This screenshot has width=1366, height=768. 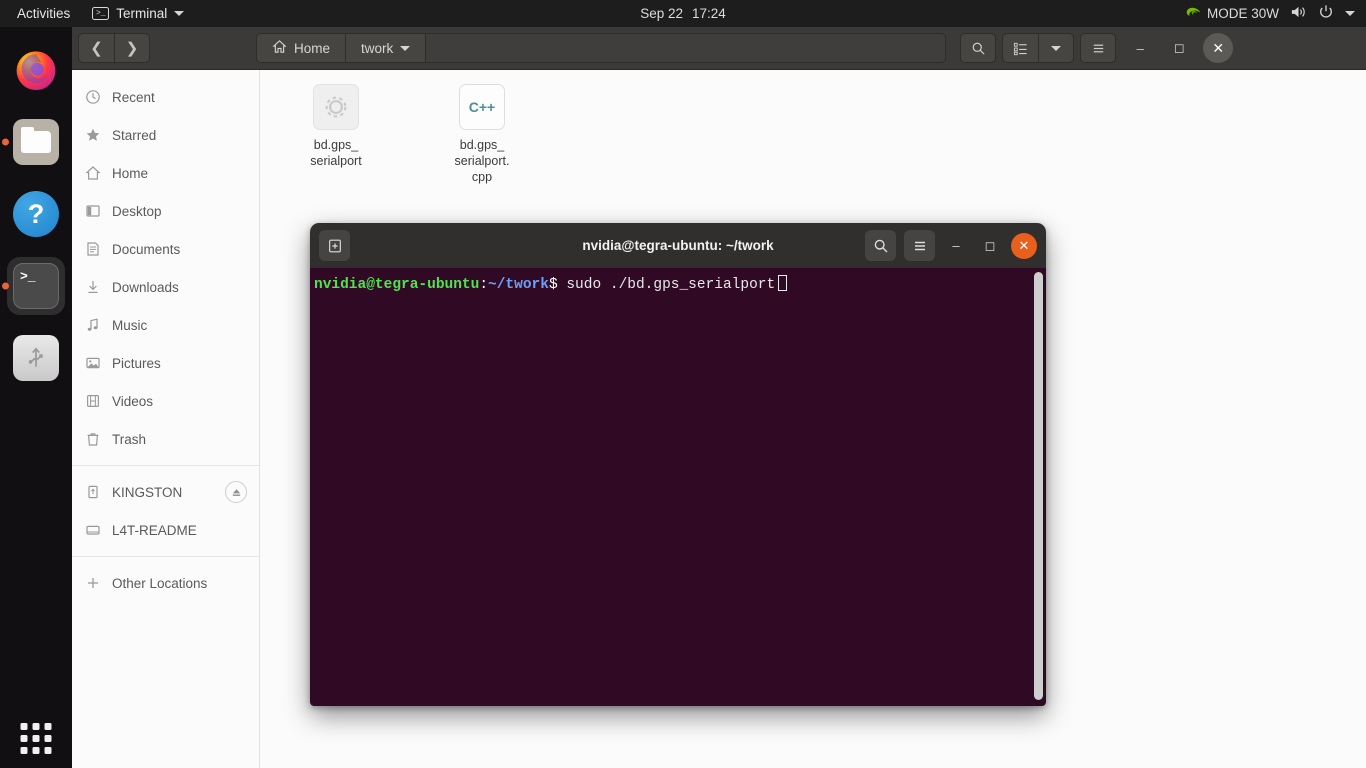 I want to click on nvidia-logo-icon, so click(x=1193, y=14).